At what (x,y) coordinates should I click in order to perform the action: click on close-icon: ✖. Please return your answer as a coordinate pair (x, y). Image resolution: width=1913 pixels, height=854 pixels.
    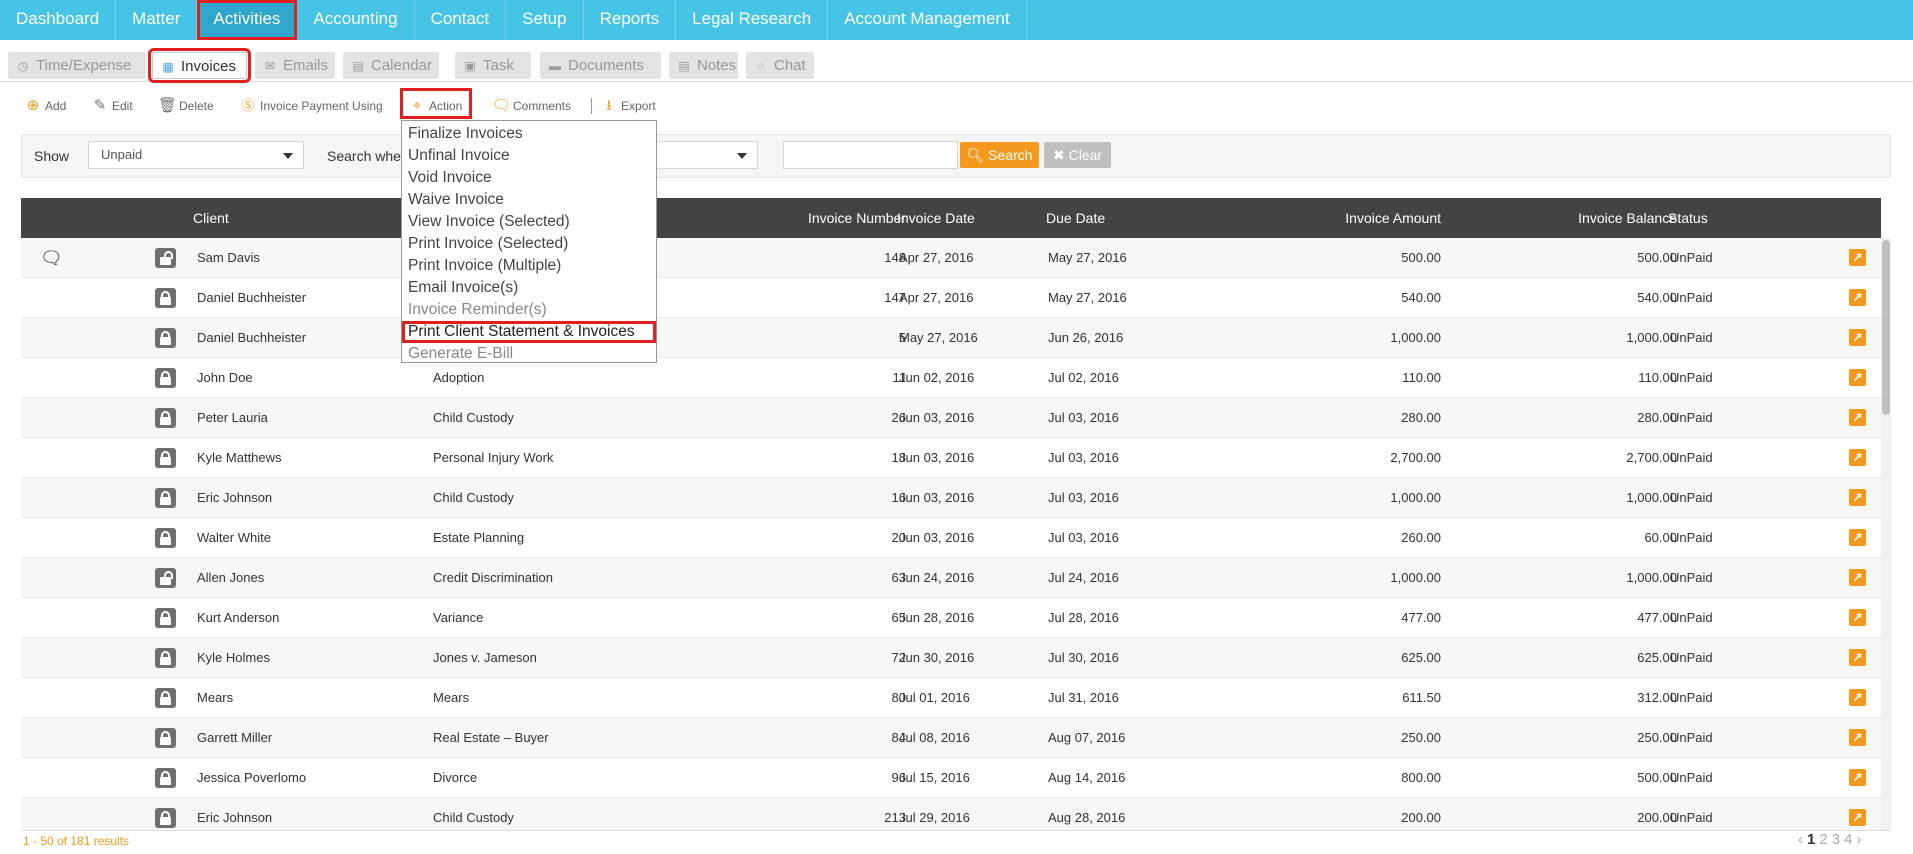
    Looking at the image, I should click on (1060, 155).